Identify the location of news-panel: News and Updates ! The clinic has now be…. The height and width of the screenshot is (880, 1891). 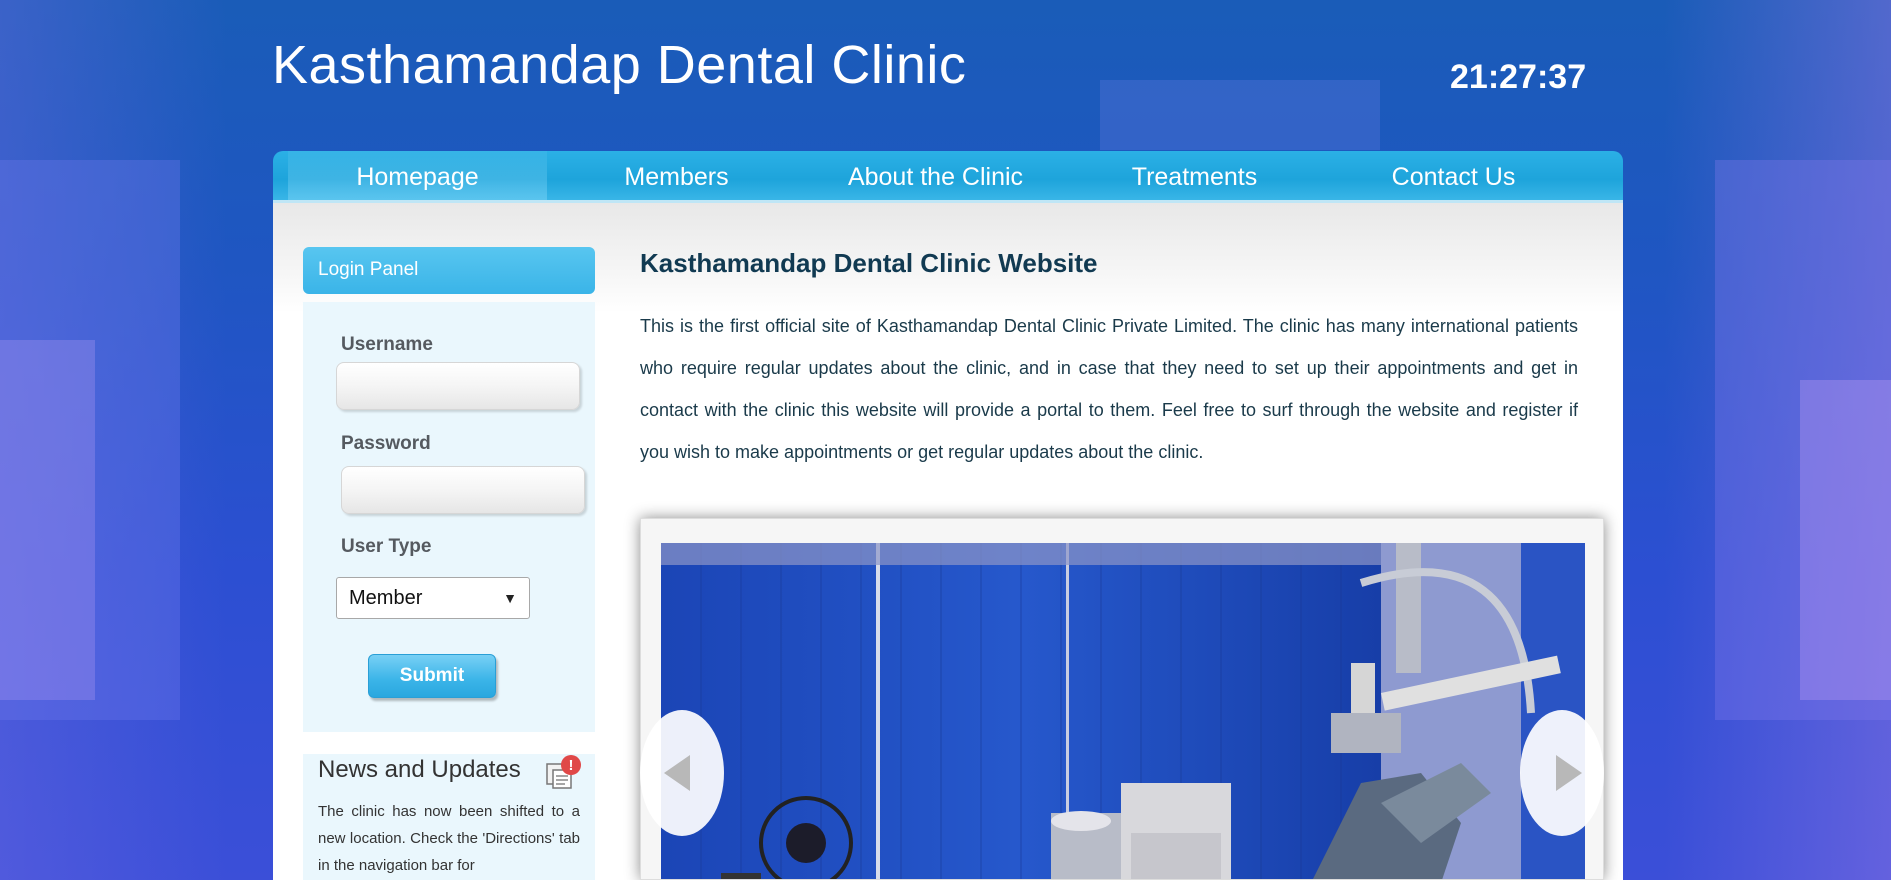
(449, 817).